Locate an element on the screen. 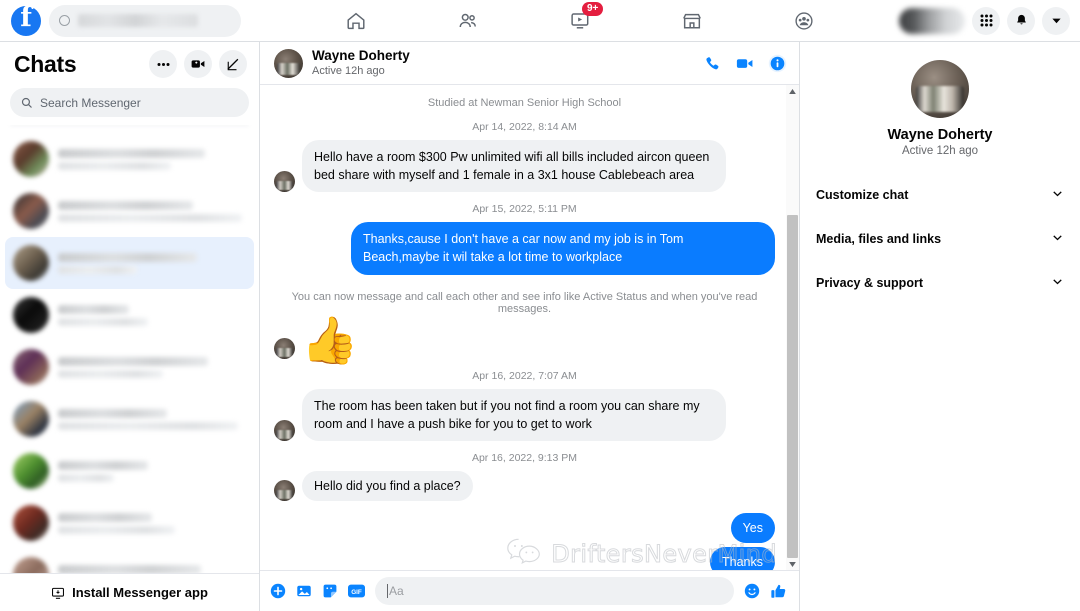  bell-icon is located at coordinates (1021, 20).